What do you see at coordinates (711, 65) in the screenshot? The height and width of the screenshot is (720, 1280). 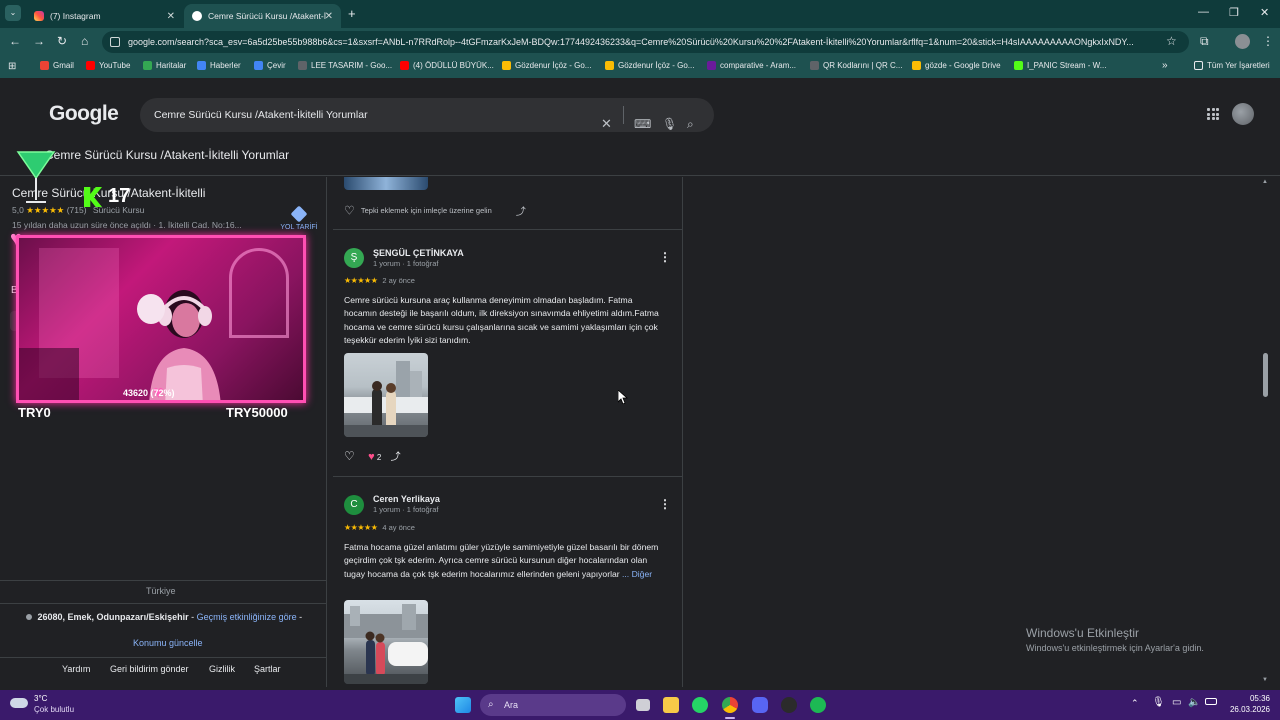 I see `k-icon` at bounding box center [711, 65].